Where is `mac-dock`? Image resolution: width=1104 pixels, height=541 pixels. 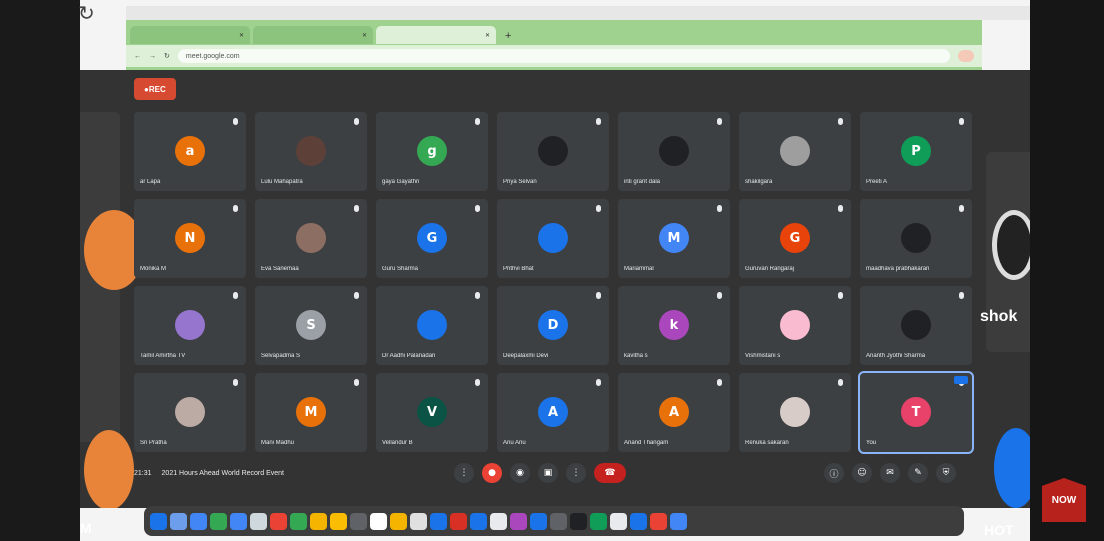
mac-dock is located at coordinates (554, 521).